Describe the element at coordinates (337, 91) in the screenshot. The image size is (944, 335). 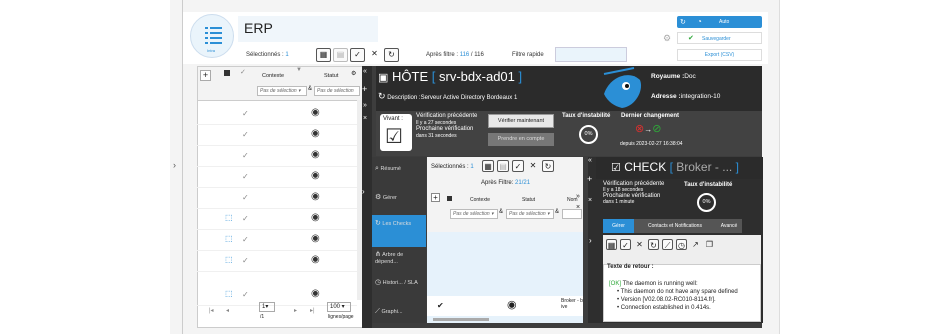
I see `status-filter: Pas de sélection` at that location.